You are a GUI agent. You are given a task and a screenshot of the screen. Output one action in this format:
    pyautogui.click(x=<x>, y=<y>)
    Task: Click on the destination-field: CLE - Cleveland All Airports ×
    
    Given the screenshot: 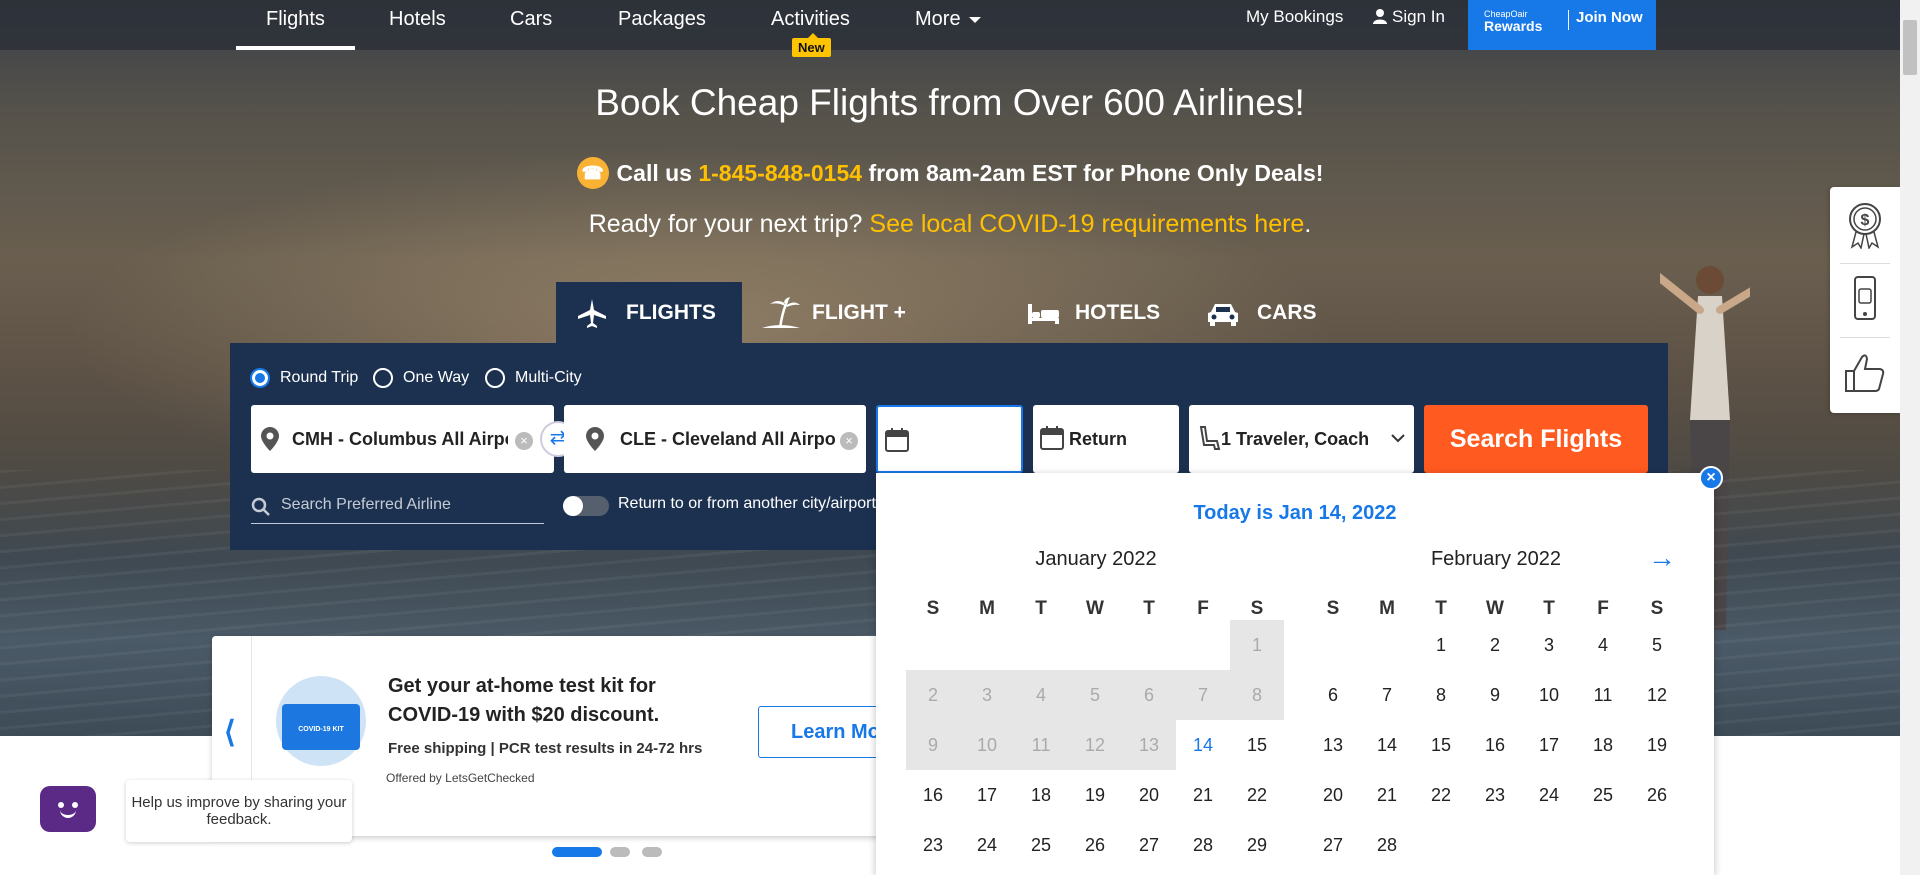 What is the action you would take?
    pyautogui.click(x=715, y=439)
    